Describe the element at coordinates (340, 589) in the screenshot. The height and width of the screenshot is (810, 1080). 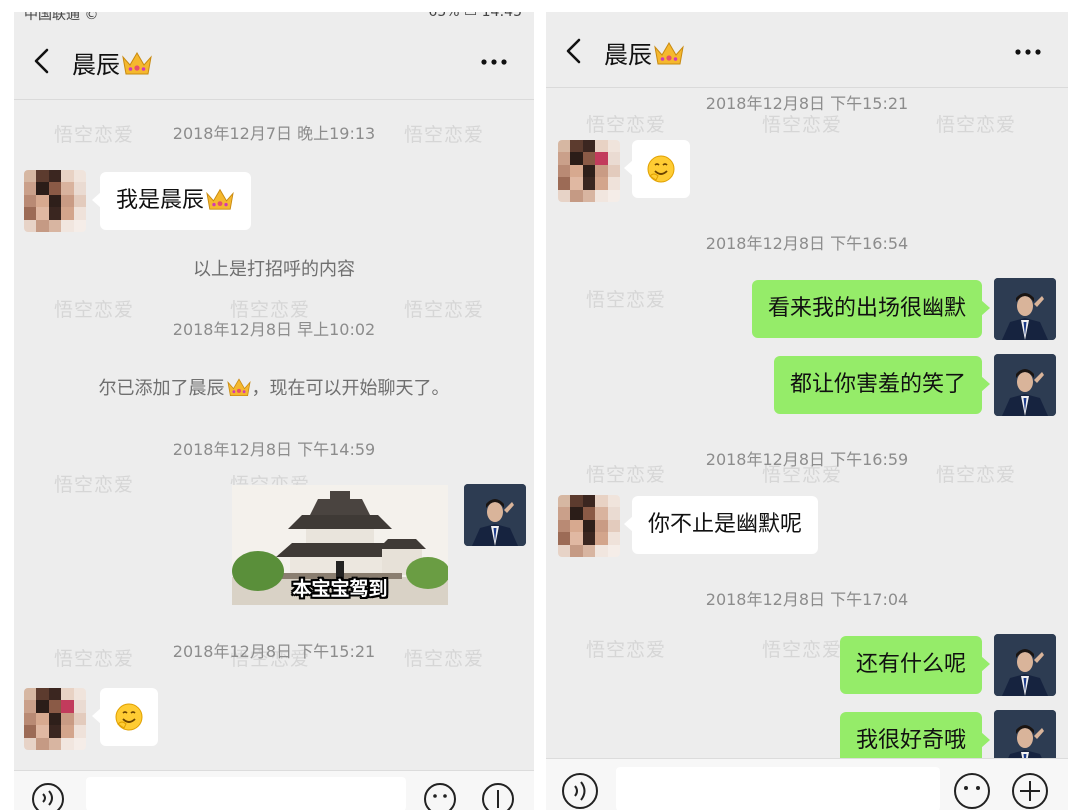
I see `sticker-caption: 本宝宝驾到` at that location.